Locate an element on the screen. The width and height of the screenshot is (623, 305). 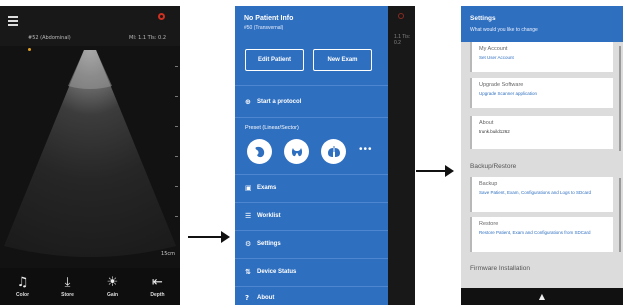
start-protocol-label: Start a protocol is located at coordinates (279, 102).